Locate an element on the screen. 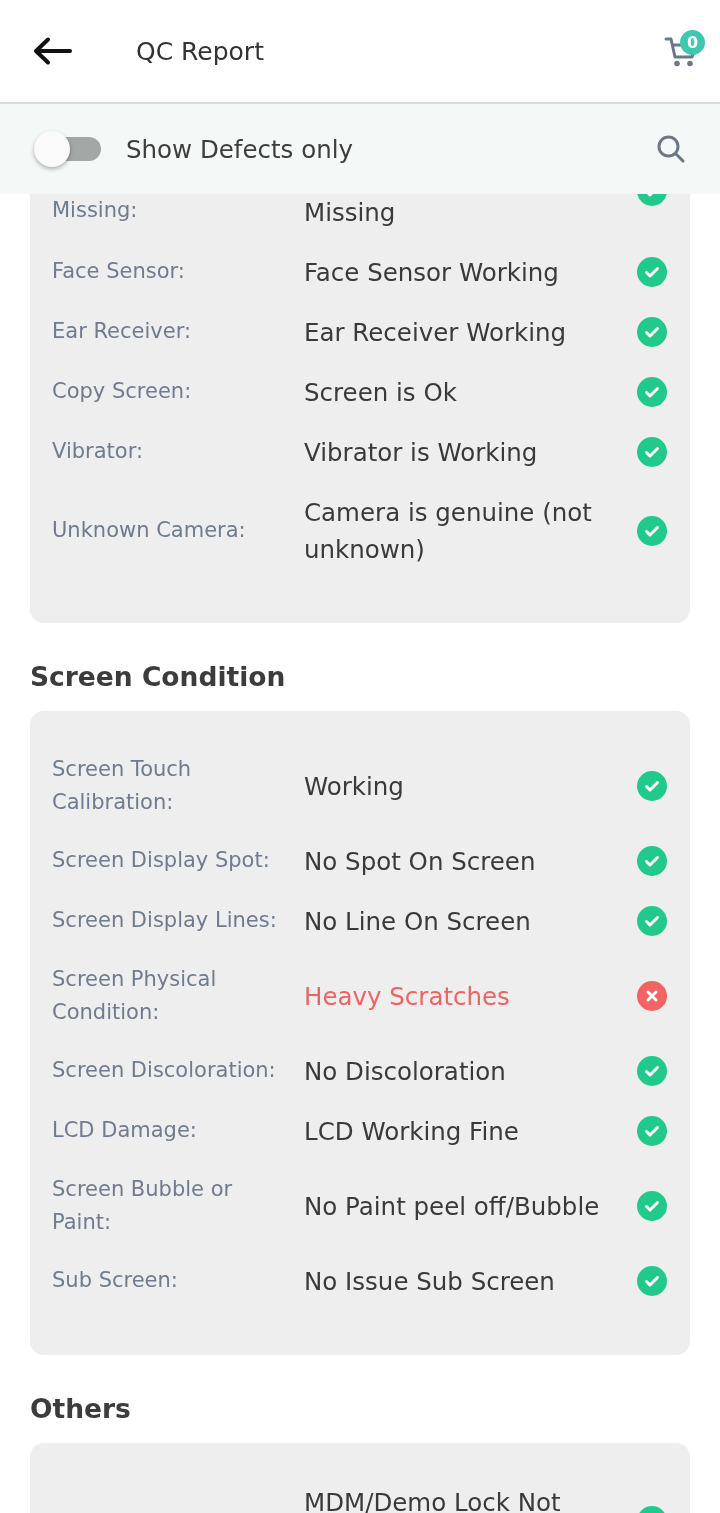  row-value: Heavy Scratches is located at coordinates (407, 996).